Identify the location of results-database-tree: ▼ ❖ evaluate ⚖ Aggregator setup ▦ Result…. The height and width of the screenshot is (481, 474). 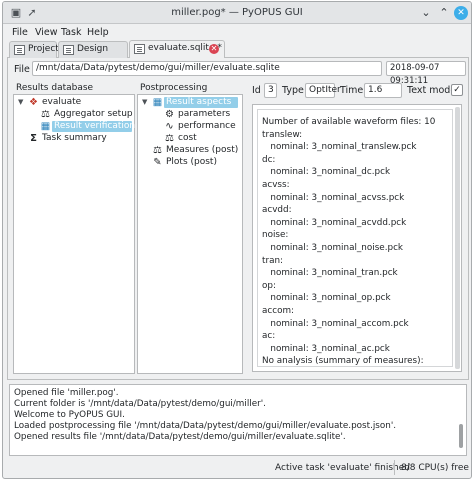
(74, 234).